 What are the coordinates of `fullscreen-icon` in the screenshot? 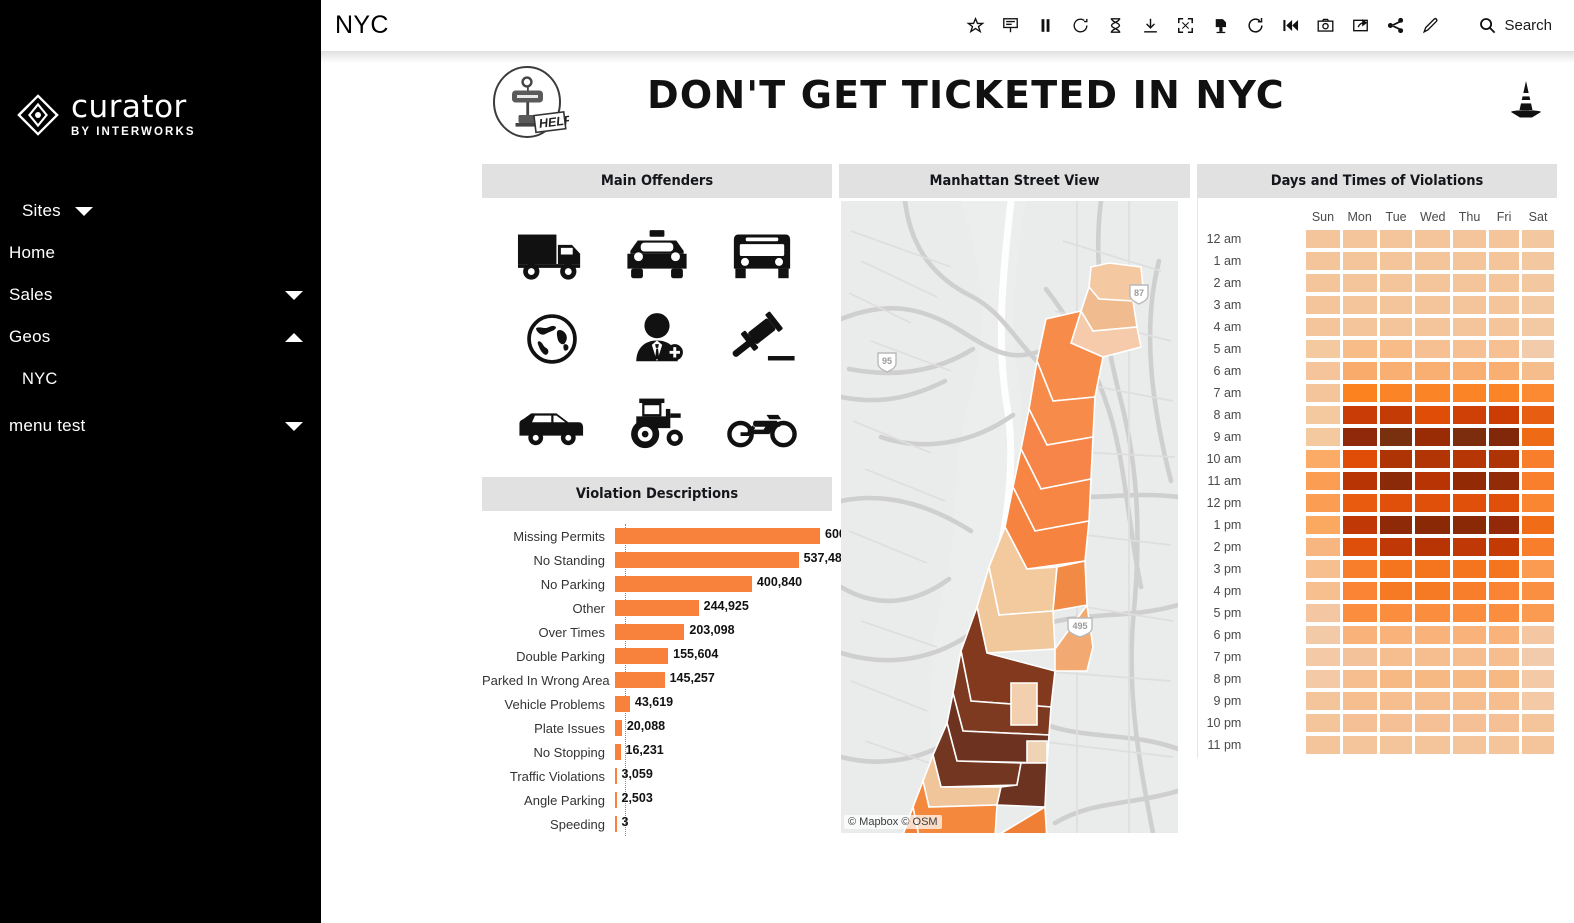 It's located at (1185, 25).